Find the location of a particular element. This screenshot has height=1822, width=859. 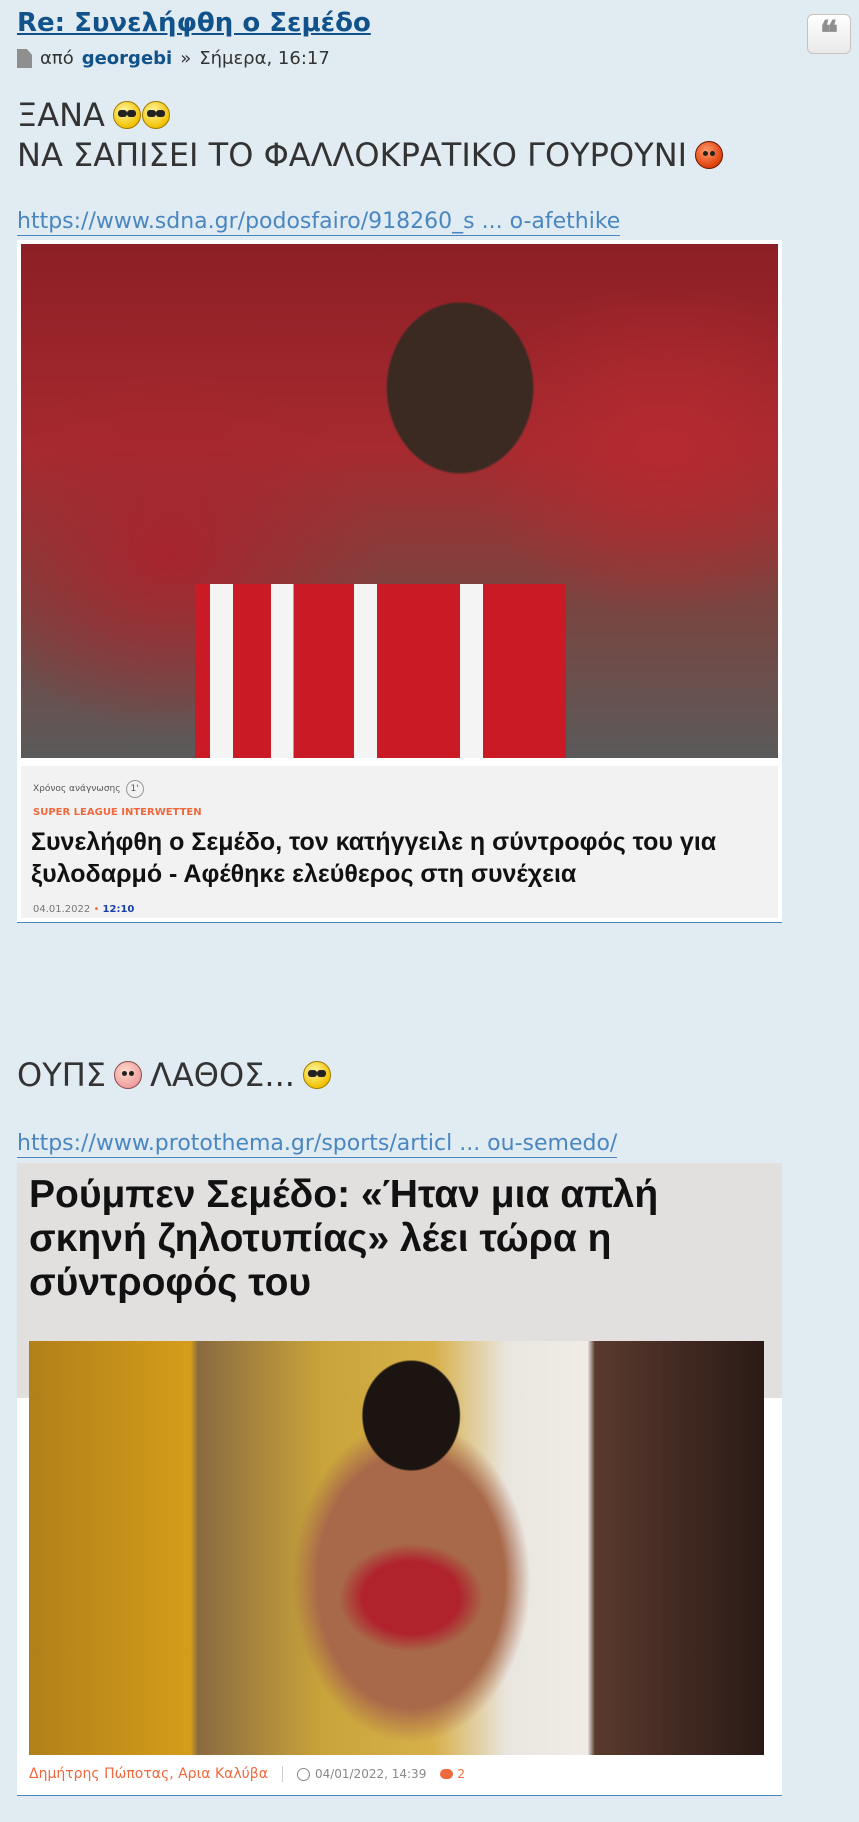

comments-number: 2 is located at coordinates (461, 1774).